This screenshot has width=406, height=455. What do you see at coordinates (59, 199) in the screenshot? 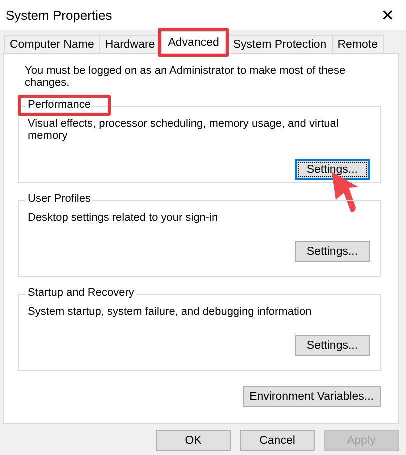
I see `group-title: User Profiles` at bounding box center [59, 199].